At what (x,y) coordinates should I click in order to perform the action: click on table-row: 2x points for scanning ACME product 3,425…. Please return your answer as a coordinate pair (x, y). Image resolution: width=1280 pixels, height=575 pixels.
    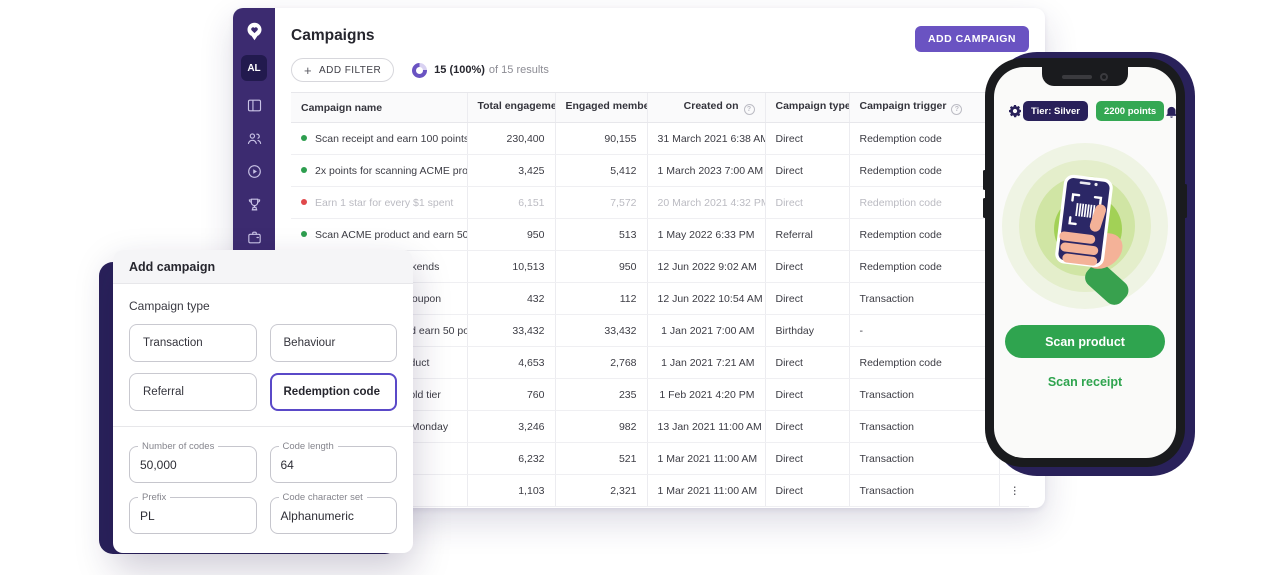
    Looking at the image, I should click on (660, 170).